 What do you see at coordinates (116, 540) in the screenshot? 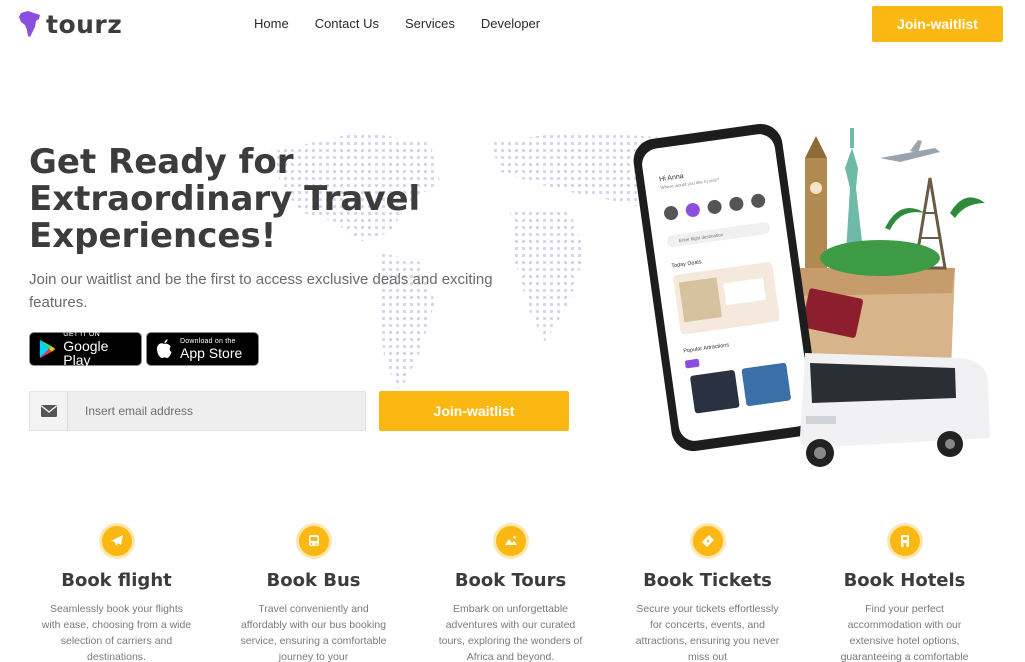
I see `airplane-icon` at bounding box center [116, 540].